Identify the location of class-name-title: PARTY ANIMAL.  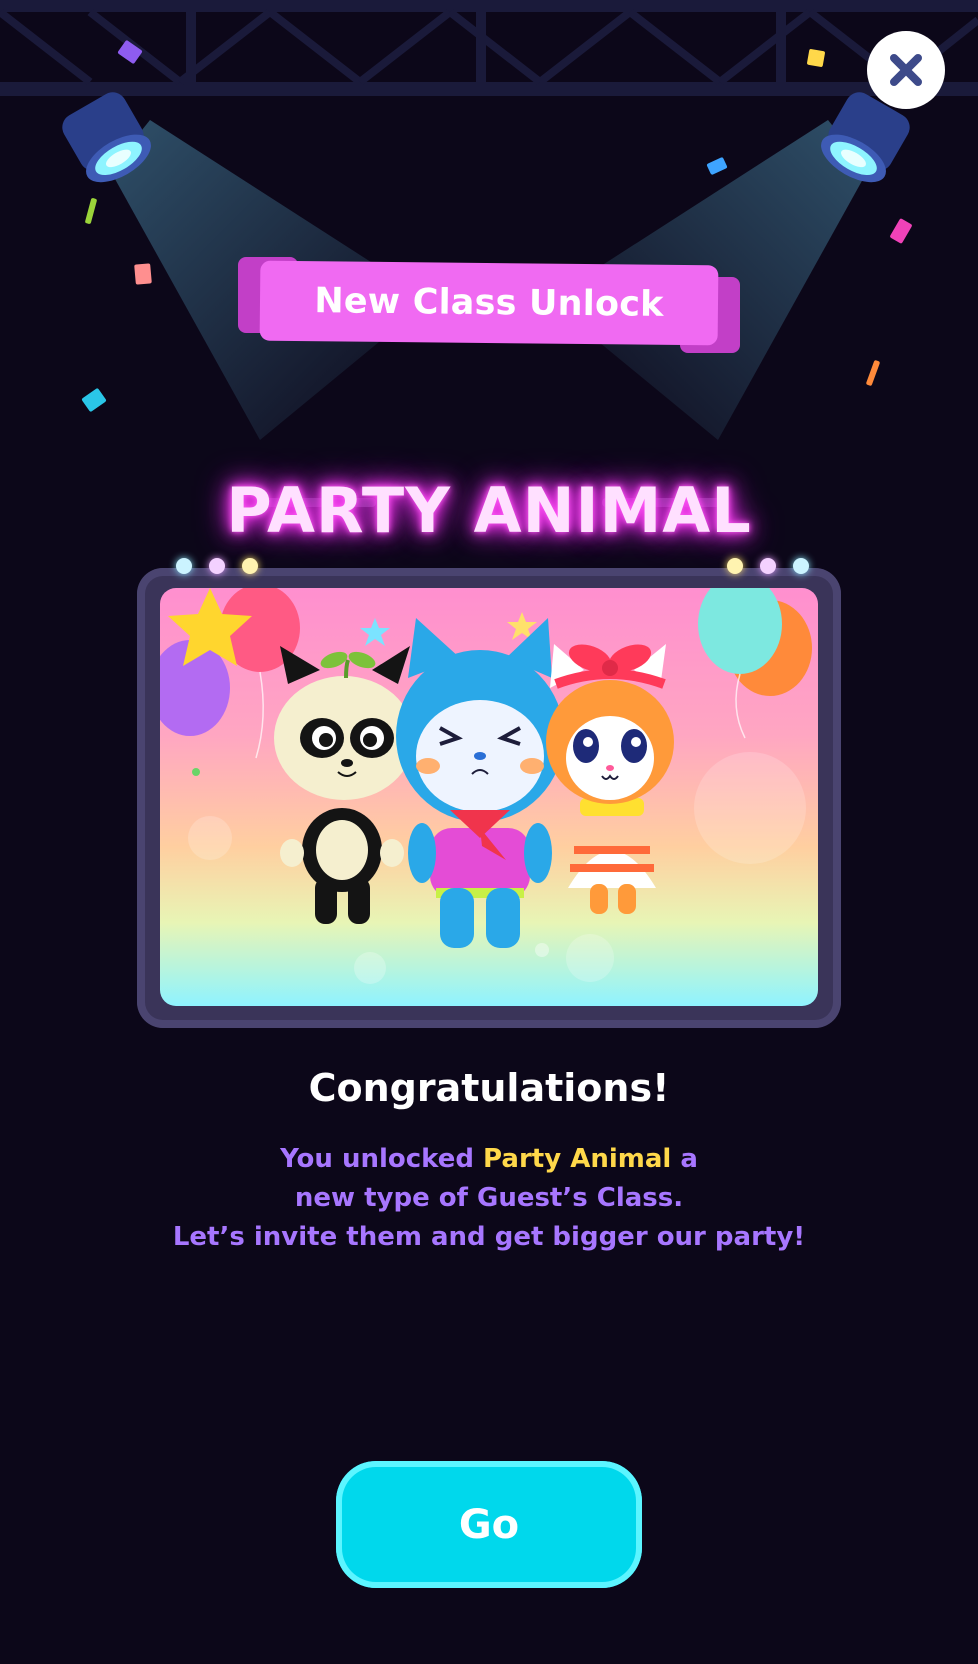
(489, 510).